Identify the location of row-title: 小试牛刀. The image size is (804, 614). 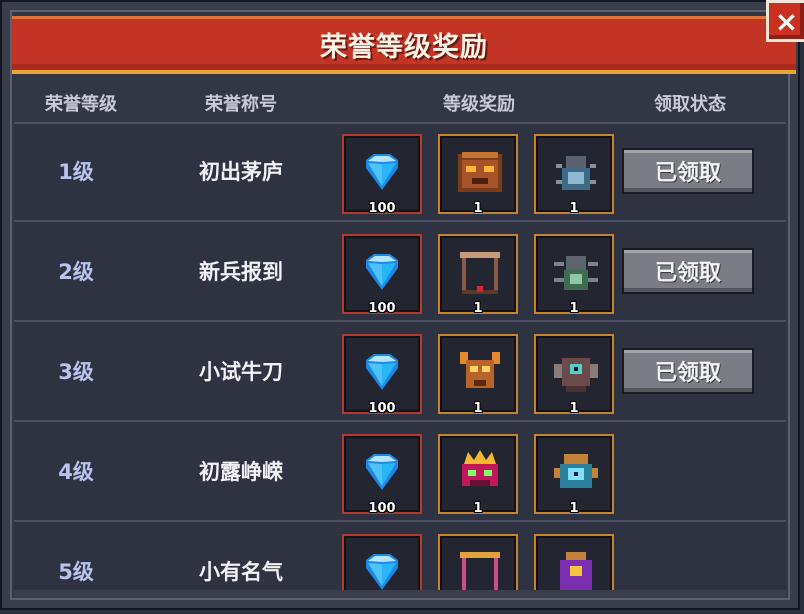
(241, 372).